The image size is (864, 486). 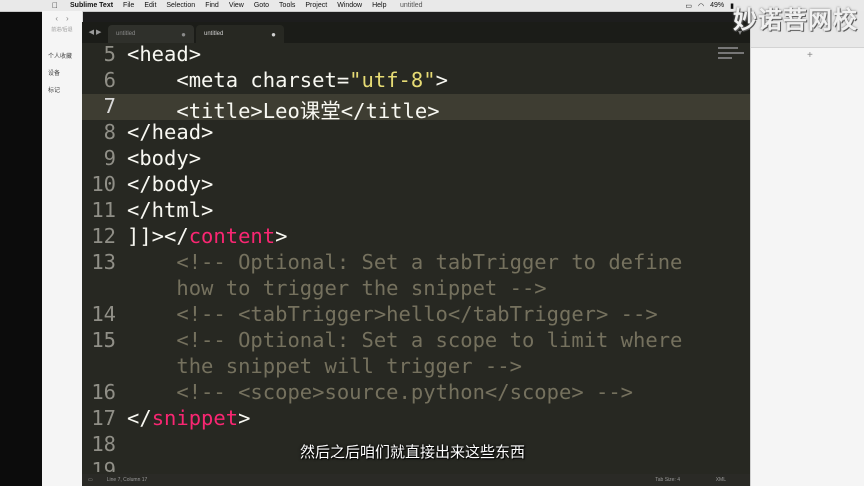 I want to click on line-text: <head>, so click(x=164, y=55).